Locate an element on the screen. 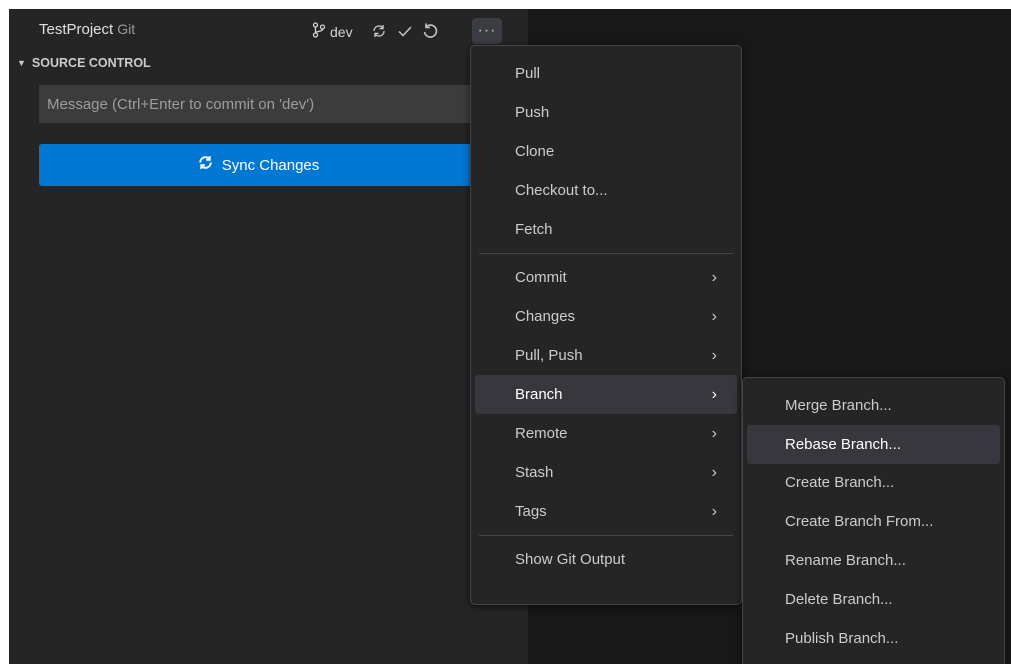 The image size is (1011, 664). menu-item-label: Pull is located at coordinates (528, 73).